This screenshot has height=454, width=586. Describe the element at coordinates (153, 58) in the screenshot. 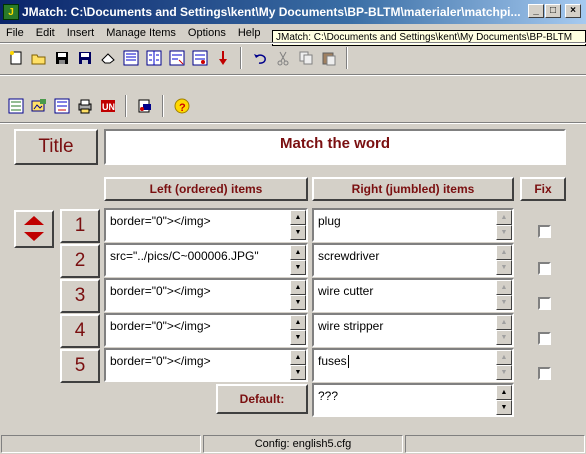

I see `web-frames-button` at that location.